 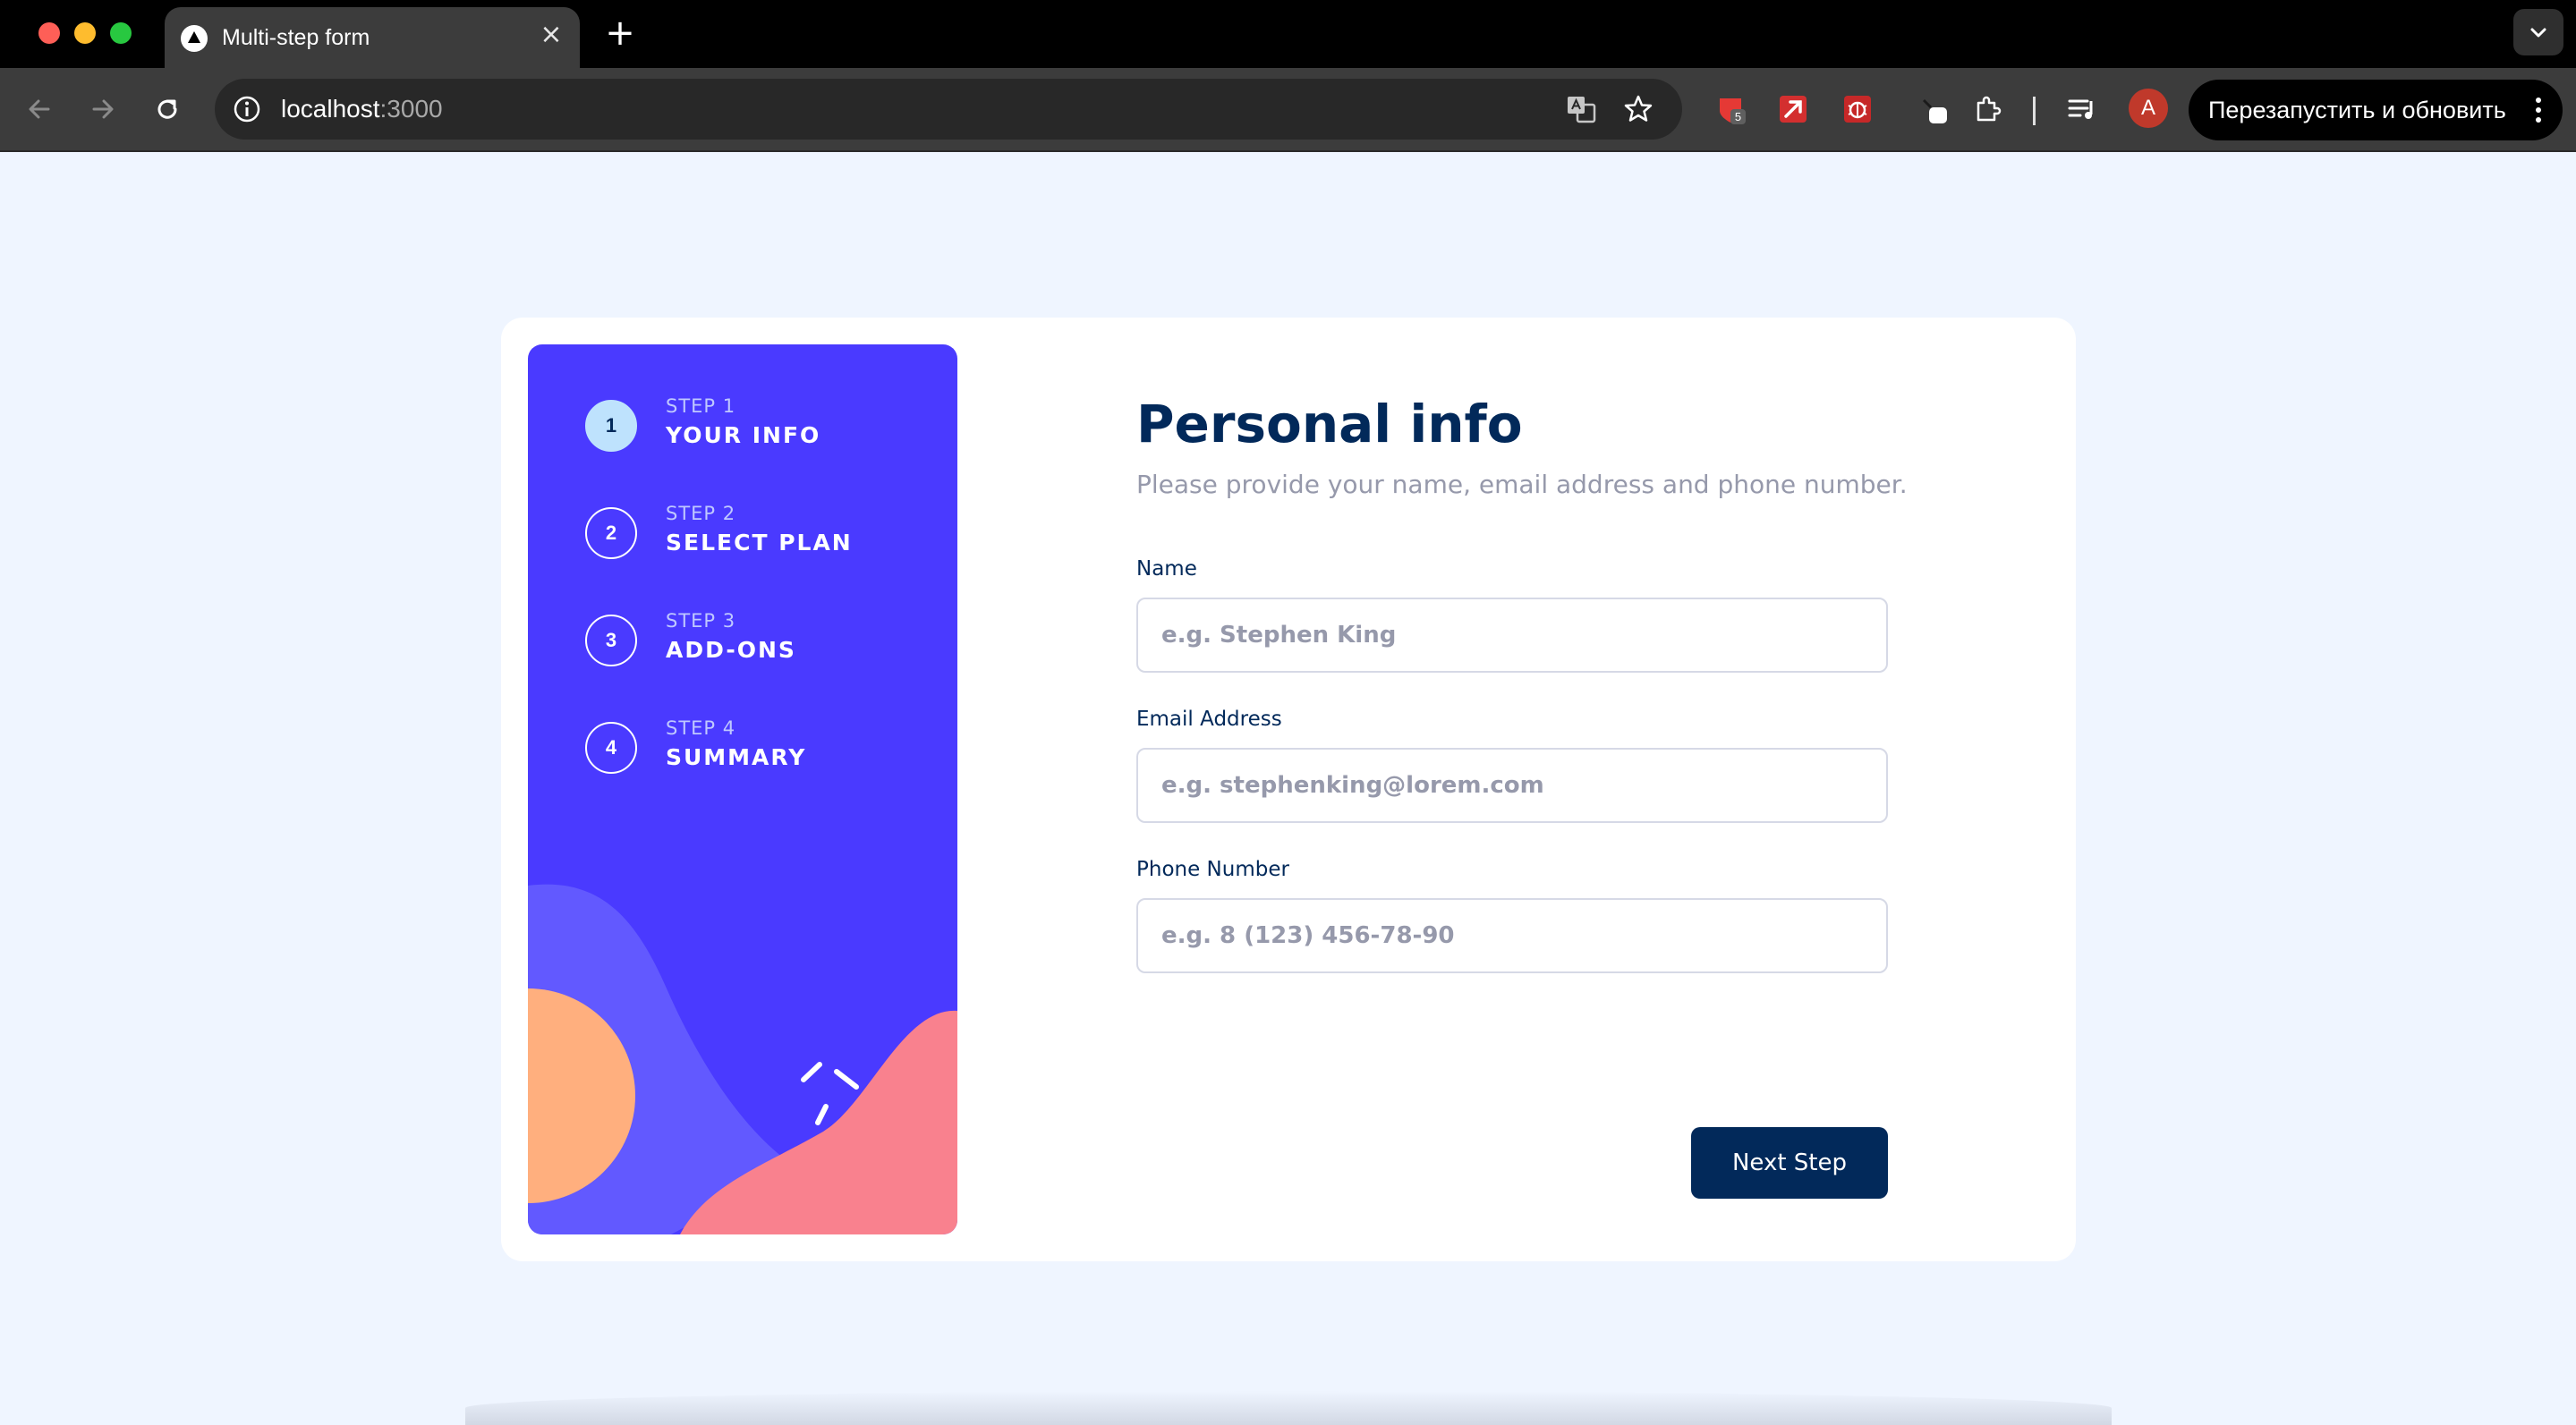 What do you see at coordinates (1166, 569) in the screenshot?
I see `name-label: Name` at bounding box center [1166, 569].